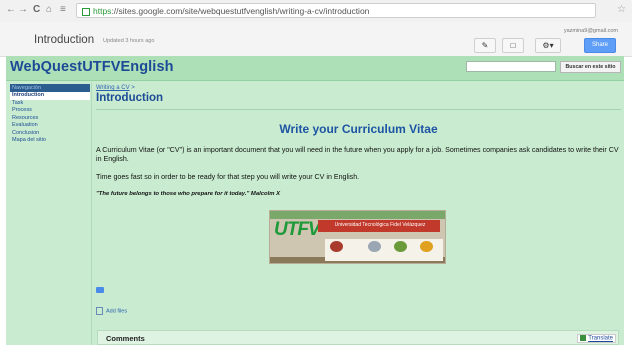 Image resolution: width=632 pixels, height=345 pixels. I want to click on edit-page-button: ✎, so click(485, 45).